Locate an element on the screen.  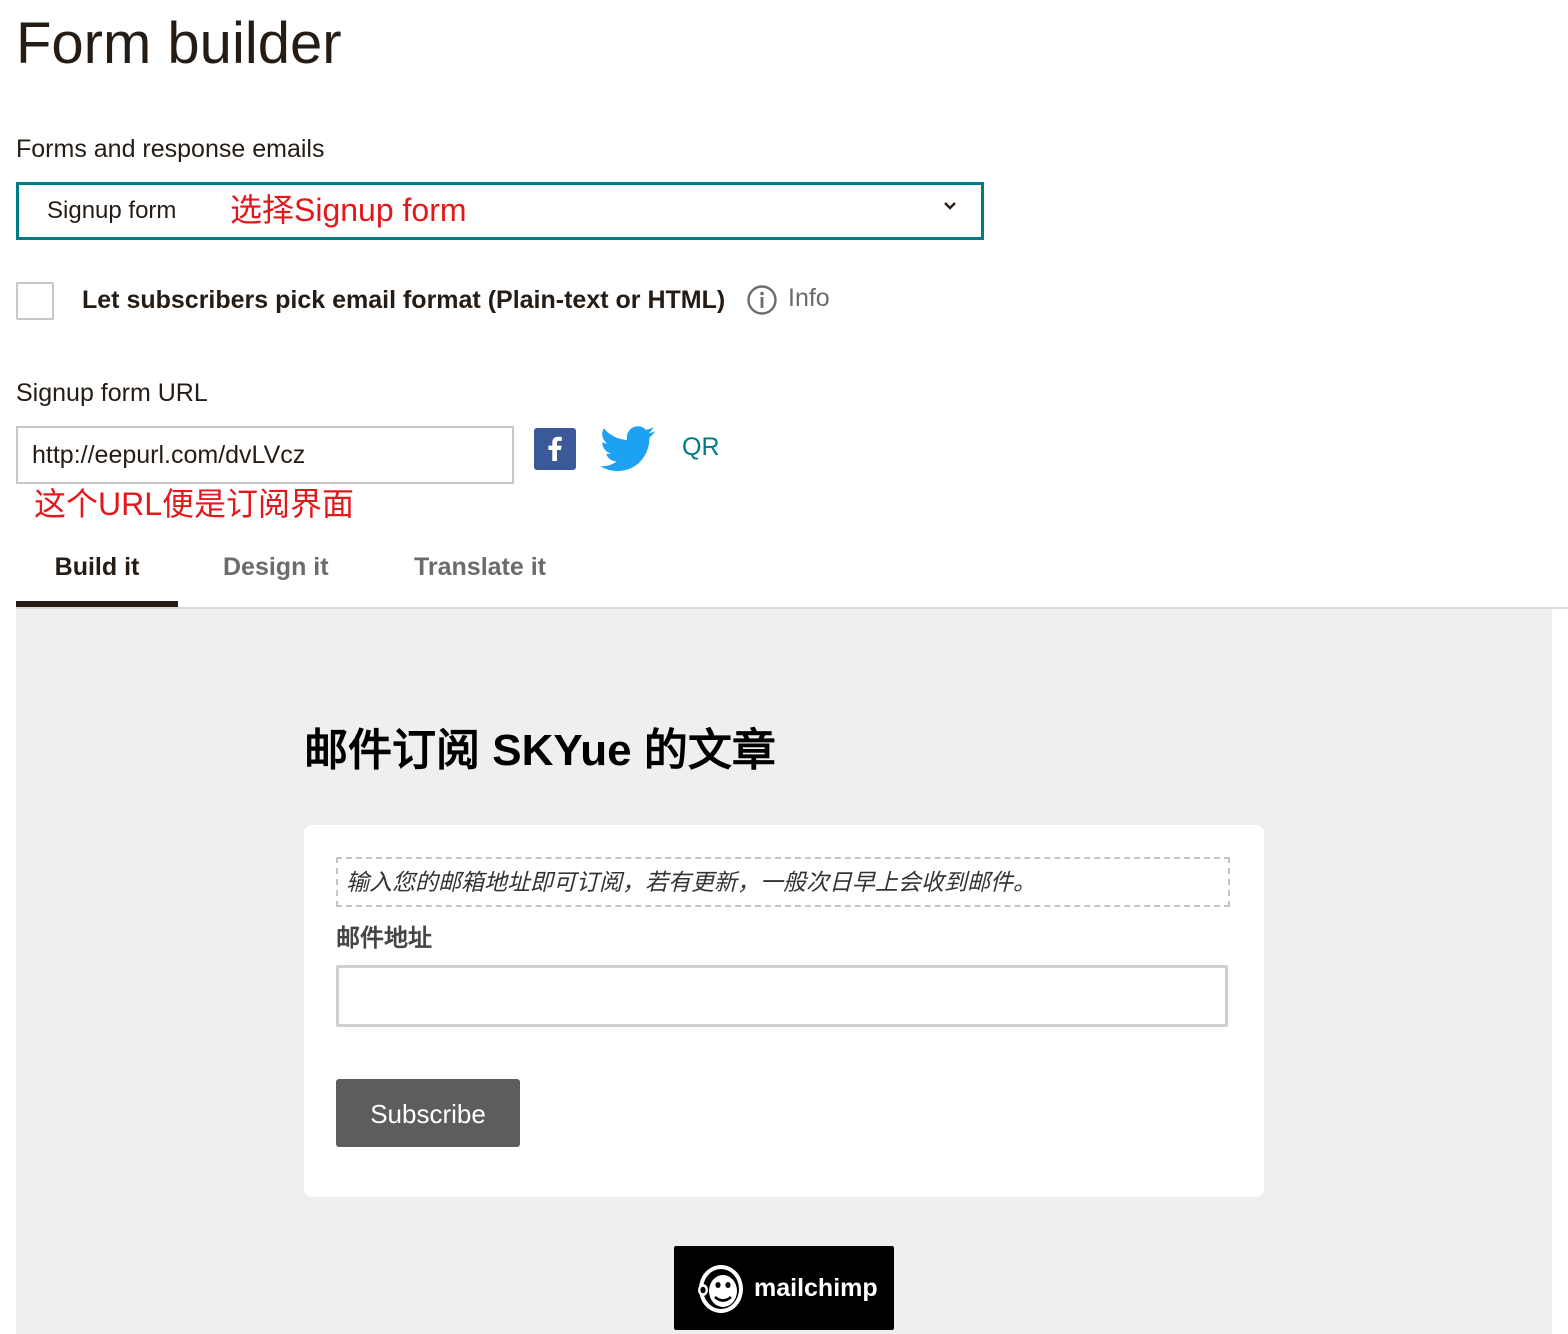
signup-url-input is located at coordinates (265, 455).